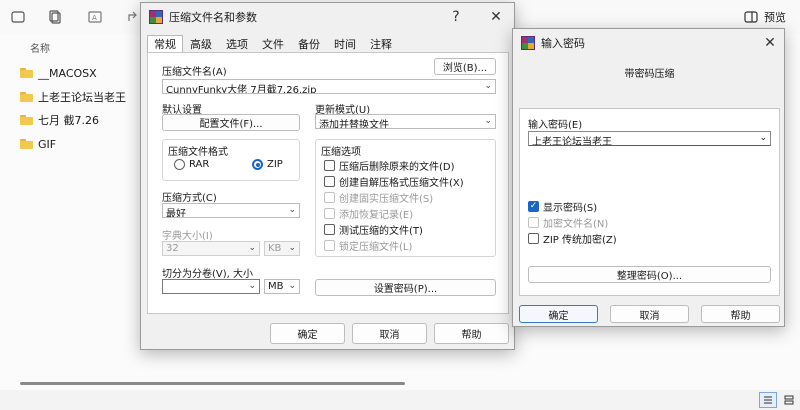  I want to click on tab-time: 时间, so click(345, 44).